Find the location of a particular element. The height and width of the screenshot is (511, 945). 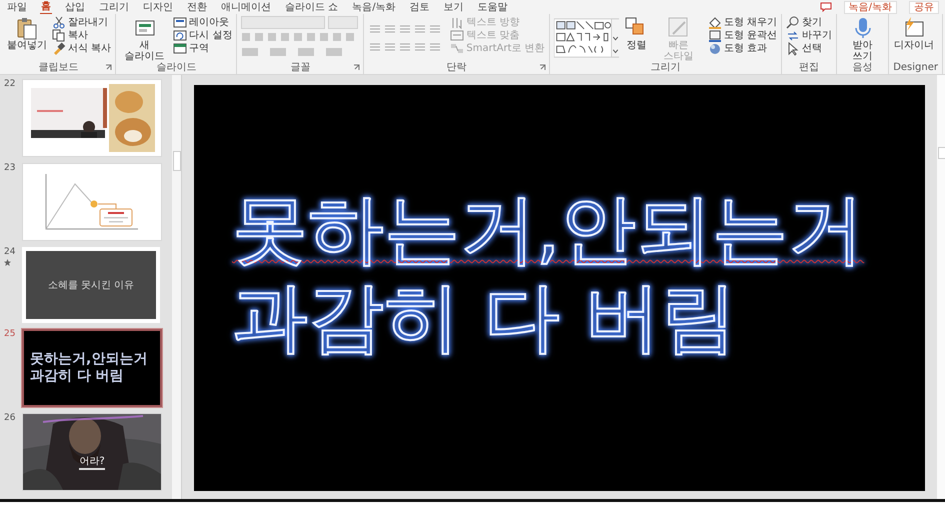

ribbon-button: 구역 is located at coordinates (202, 48).